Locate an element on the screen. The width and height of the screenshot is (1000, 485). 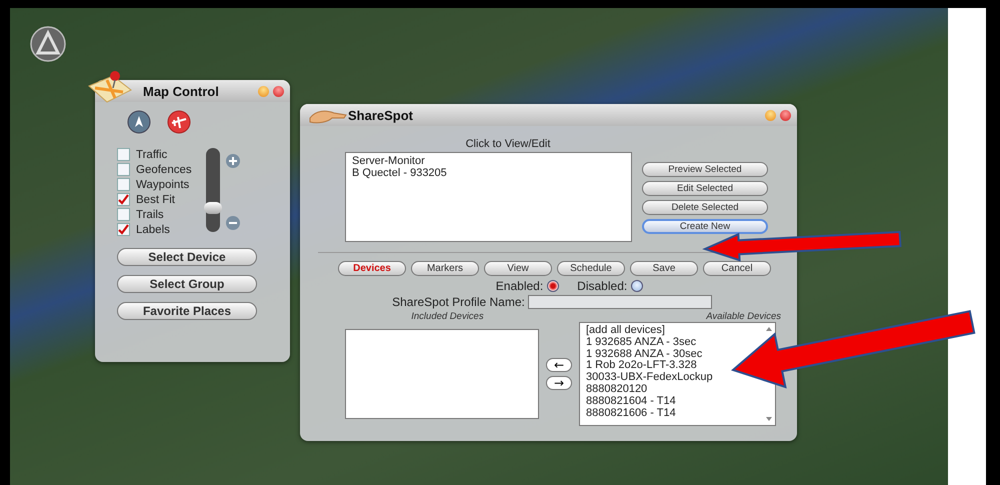
tab: Cancel is located at coordinates (737, 268).